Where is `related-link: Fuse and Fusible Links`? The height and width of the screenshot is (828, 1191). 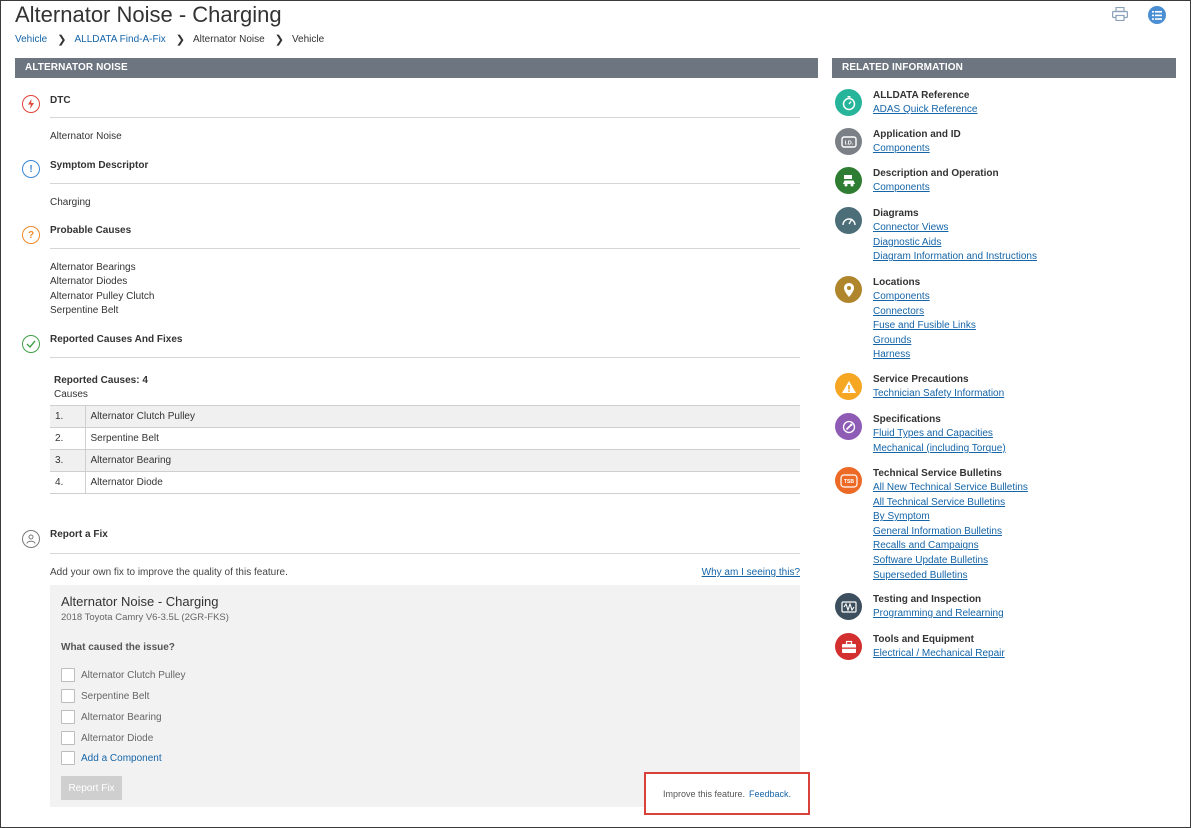 related-link: Fuse and Fusible Links is located at coordinates (924, 326).